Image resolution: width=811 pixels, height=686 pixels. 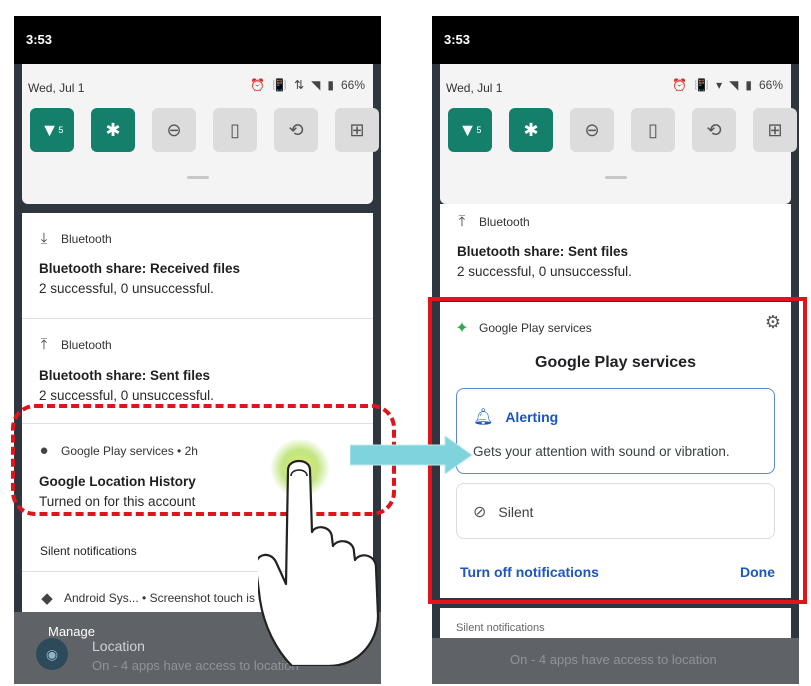 What do you see at coordinates (307, 85) in the screenshot?
I see `qs-status-icons: ⏰ 📳 ⇅ ◥ ▮ 66%` at bounding box center [307, 85].